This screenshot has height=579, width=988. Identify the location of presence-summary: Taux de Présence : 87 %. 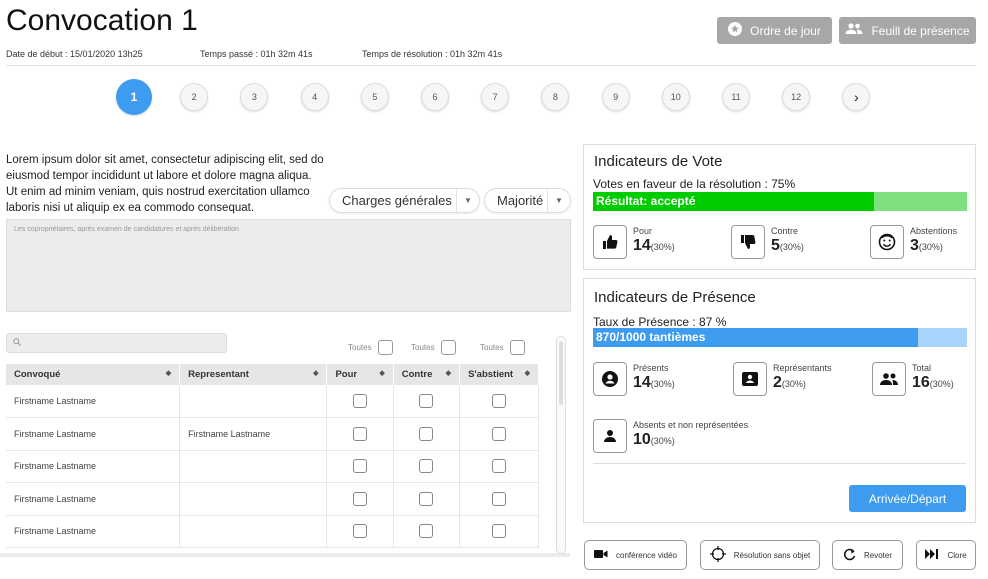
(660, 322).